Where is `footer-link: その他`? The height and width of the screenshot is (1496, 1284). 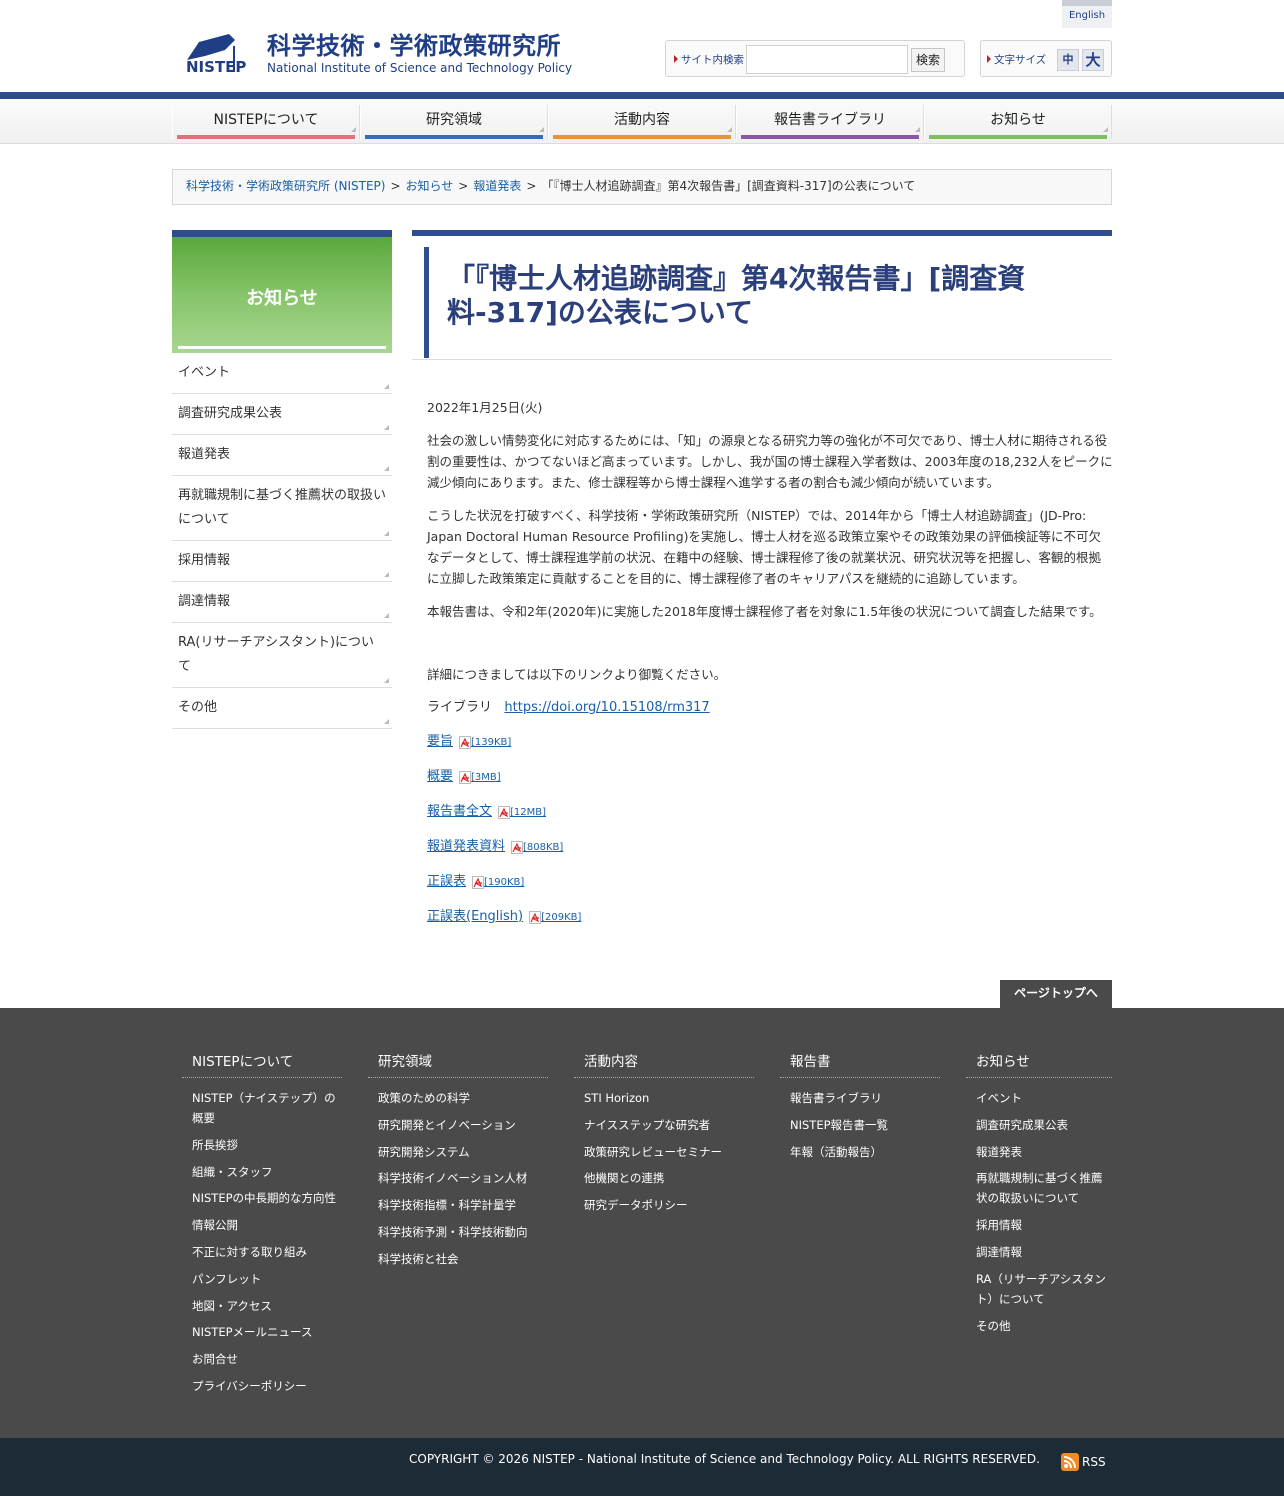 footer-link: その他 is located at coordinates (1044, 1326).